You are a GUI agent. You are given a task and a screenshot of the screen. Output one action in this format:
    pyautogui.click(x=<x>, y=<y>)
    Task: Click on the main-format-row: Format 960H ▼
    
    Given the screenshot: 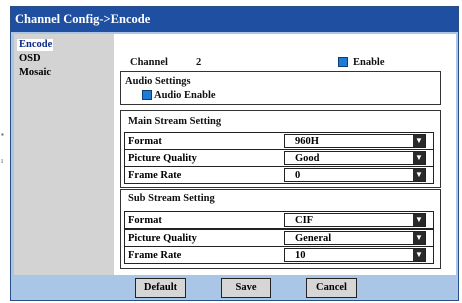 What is the action you would take?
    pyautogui.click(x=279, y=141)
    